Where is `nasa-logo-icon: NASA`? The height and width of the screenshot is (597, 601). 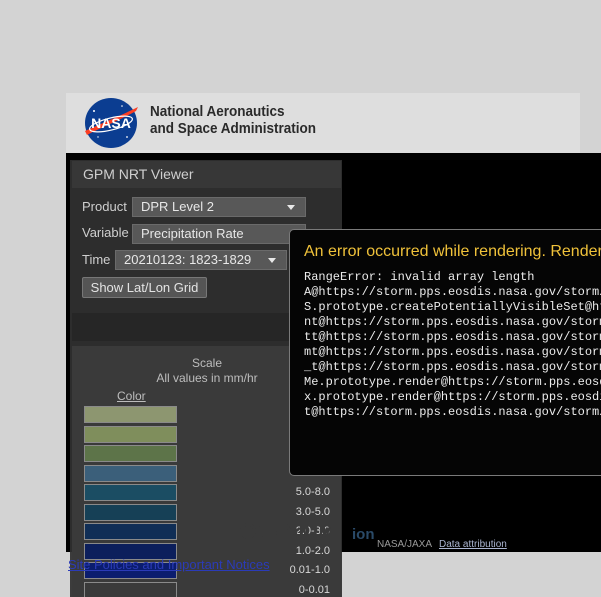 nasa-logo-icon: NASA is located at coordinates (111, 123).